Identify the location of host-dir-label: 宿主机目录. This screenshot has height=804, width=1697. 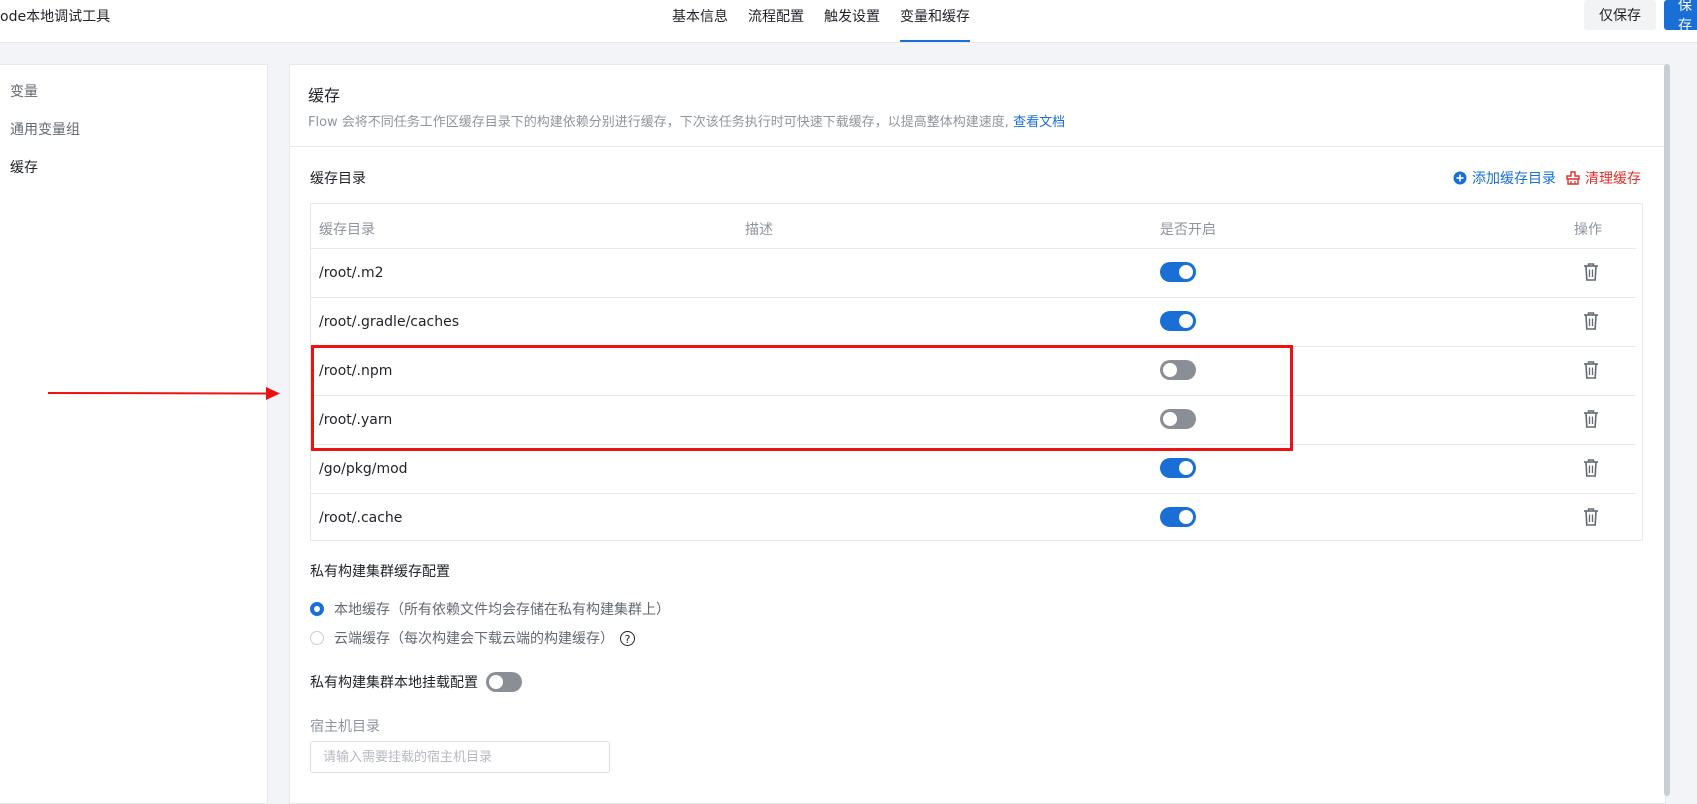
(345, 727).